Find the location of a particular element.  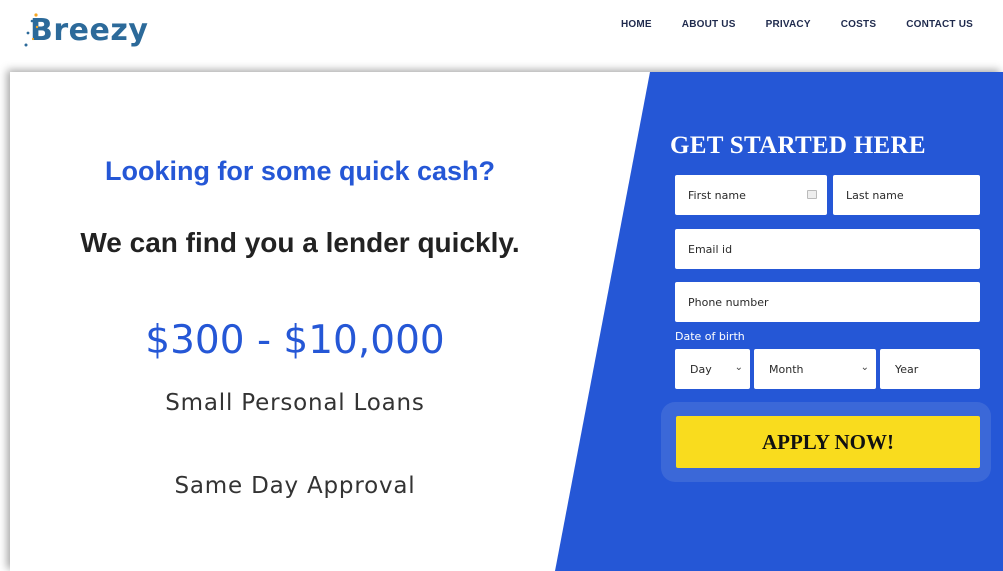

hero-lender-line: We can find you a lender quickly. is located at coordinates (300, 242).